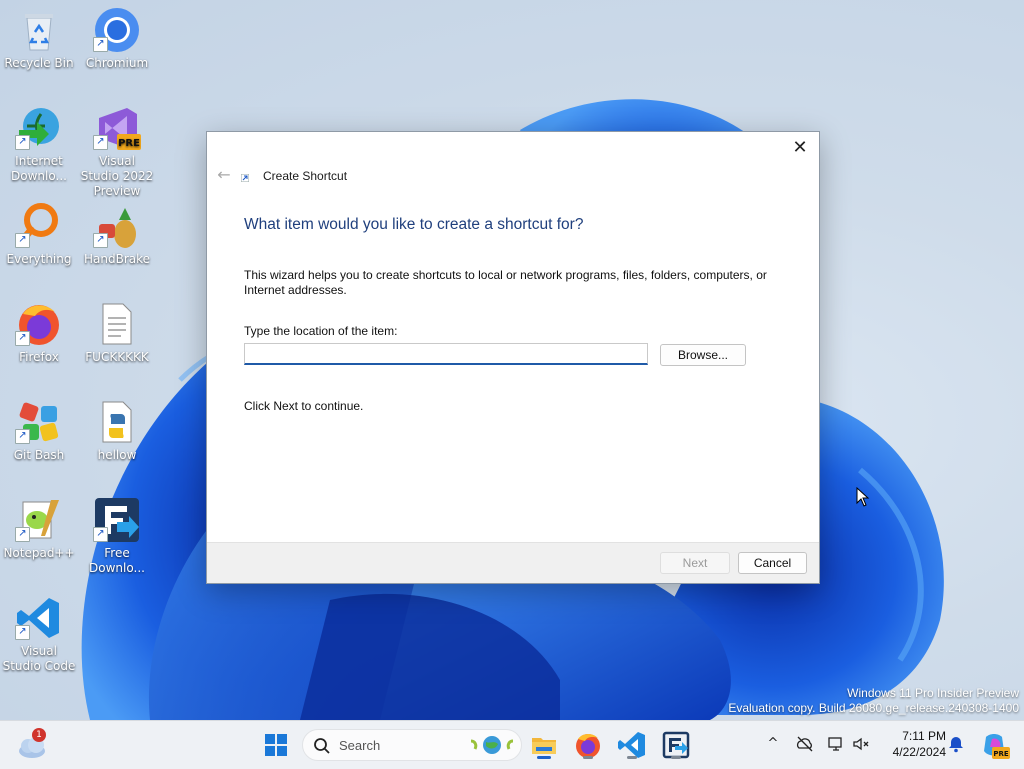  What do you see at coordinates (39, 455) in the screenshot?
I see `desktop-icon-label: Git Bash` at bounding box center [39, 455].